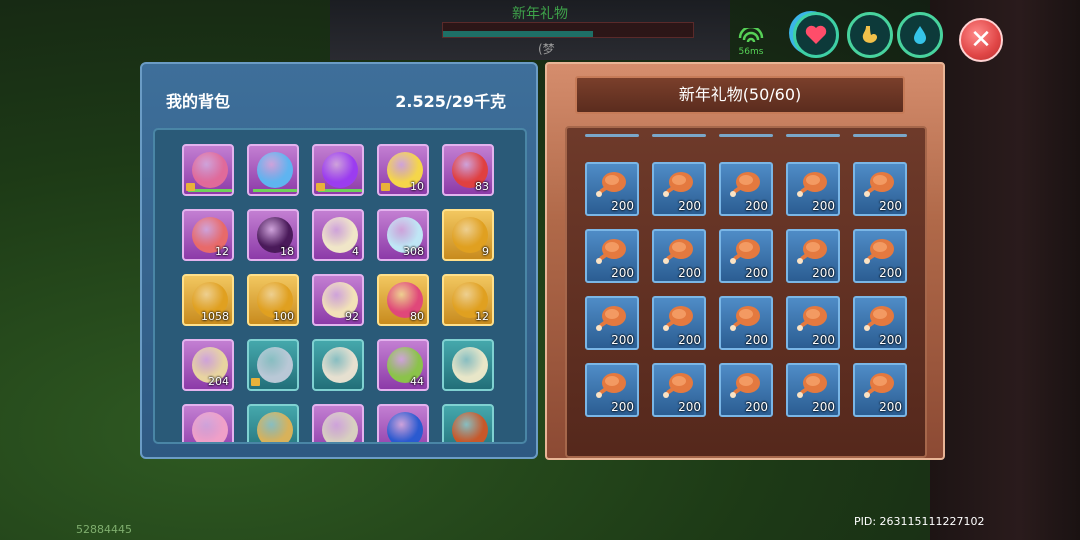  I want to click on backpack-slot: 44, so click(403, 365).